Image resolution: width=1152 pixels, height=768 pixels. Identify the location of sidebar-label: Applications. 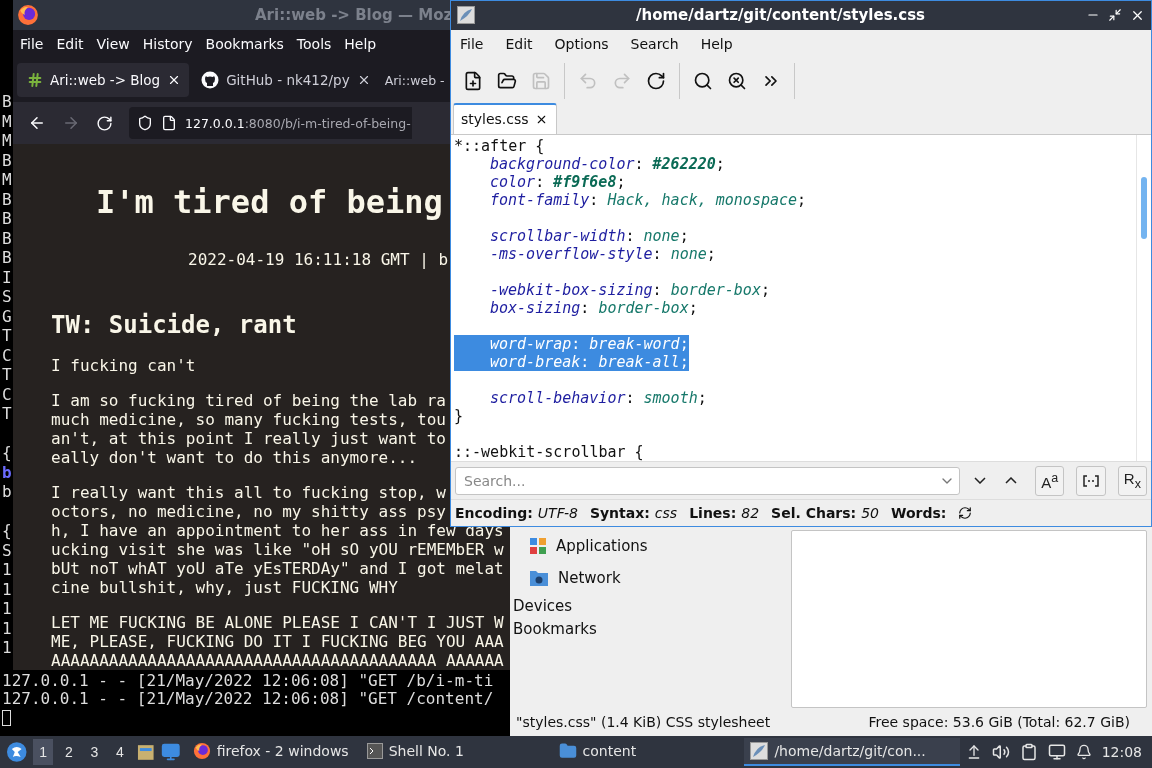
(602, 546).